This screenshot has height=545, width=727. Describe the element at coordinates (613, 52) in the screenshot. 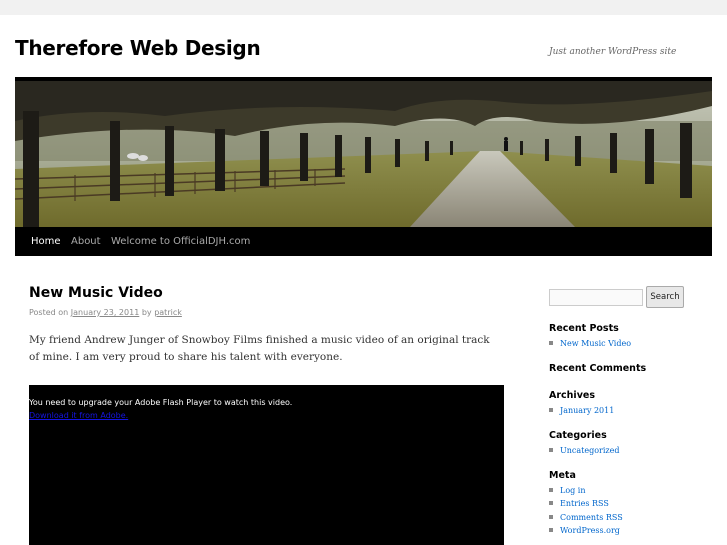

I see `site-description: Just another WordPress site` at that location.